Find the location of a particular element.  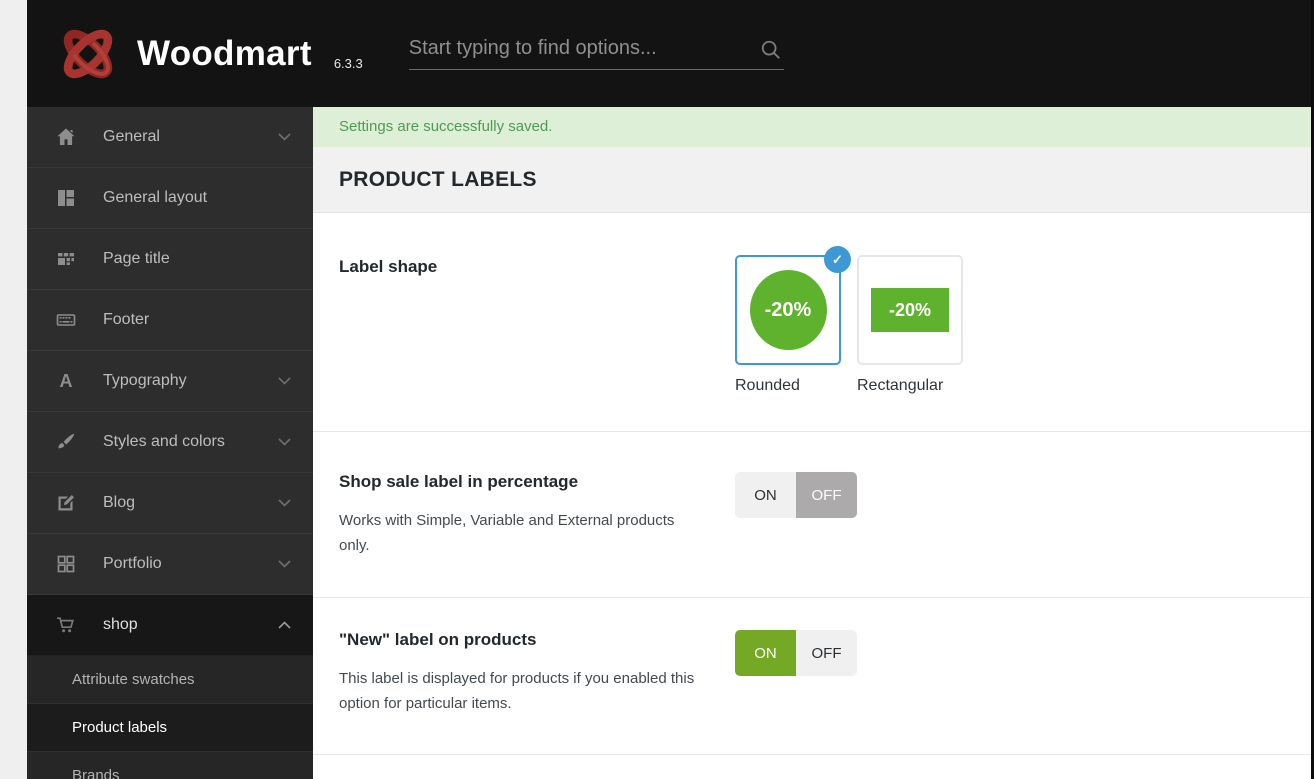

page-title-icon is located at coordinates (66, 259).